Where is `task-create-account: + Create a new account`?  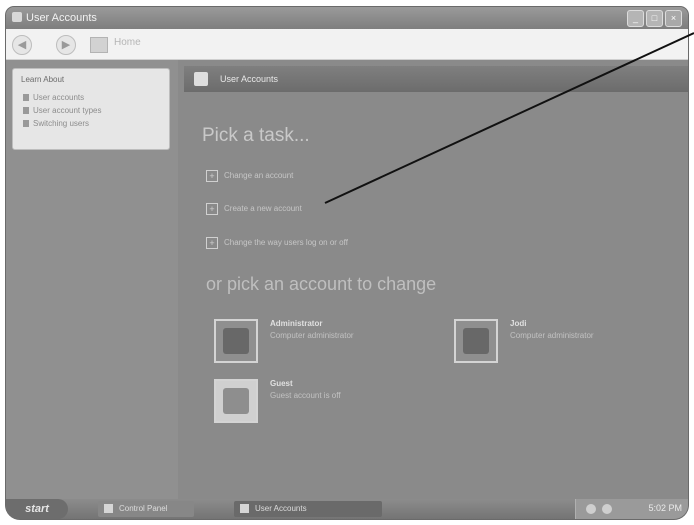
task-create-account: + Create a new account is located at coordinates (254, 209).